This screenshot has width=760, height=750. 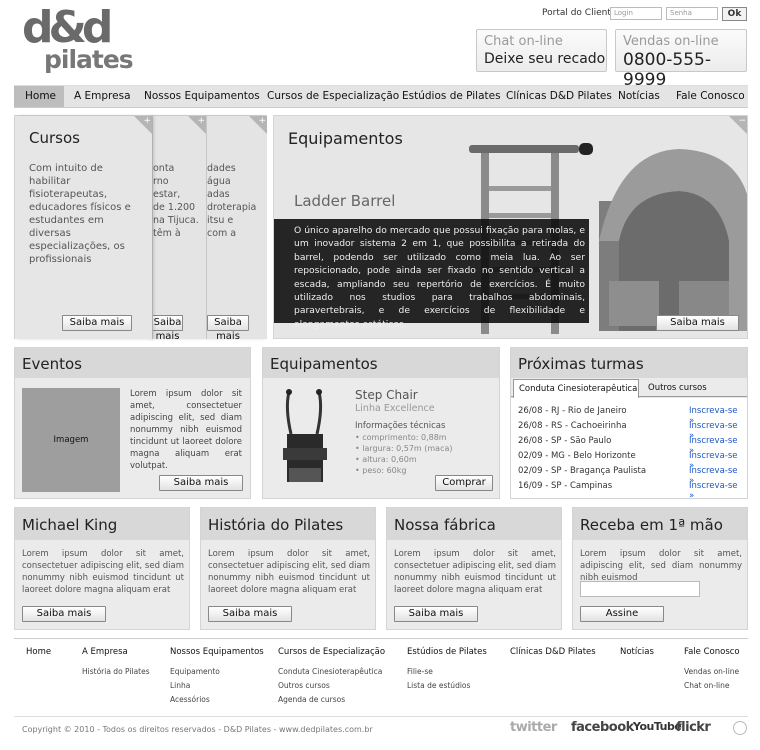 What do you see at coordinates (447, 652) in the screenshot?
I see `footer-estudios: Estúdios de Pilates` at bounding box center [447, 652].